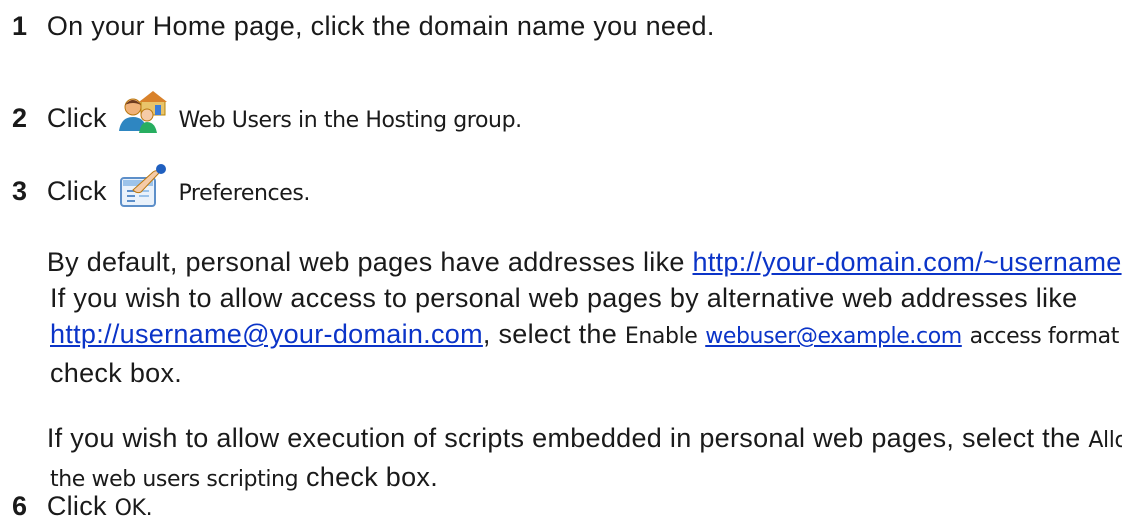  What do you see at coordinates (560, 188) in the screenshot?
I see `step-3: 3 Click Preferences.` at bounding box center [560, 188].